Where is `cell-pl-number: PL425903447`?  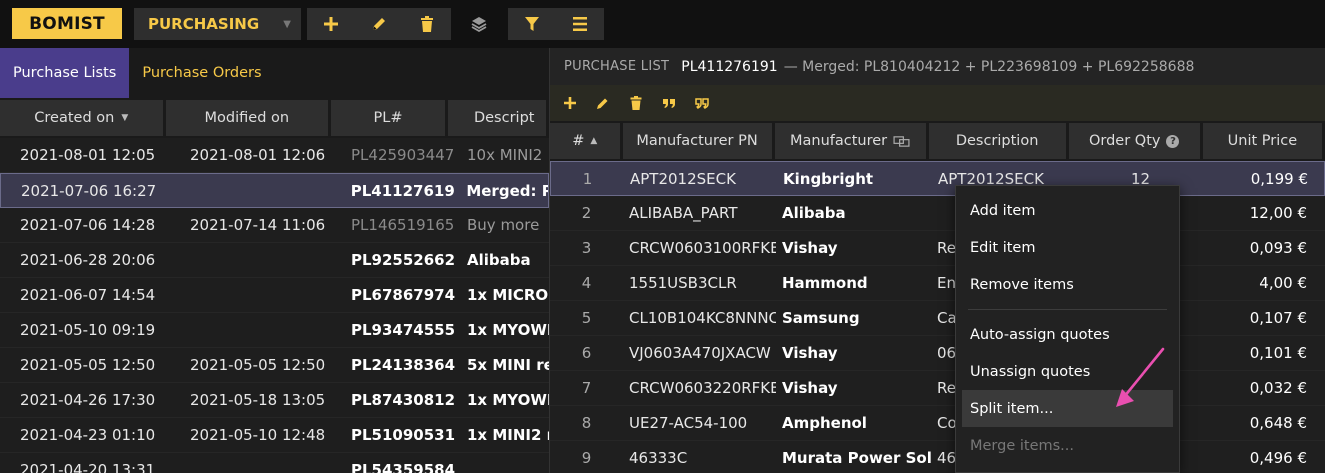 cell-pl-number: PL425903447 is located at coordinates (403, 155).